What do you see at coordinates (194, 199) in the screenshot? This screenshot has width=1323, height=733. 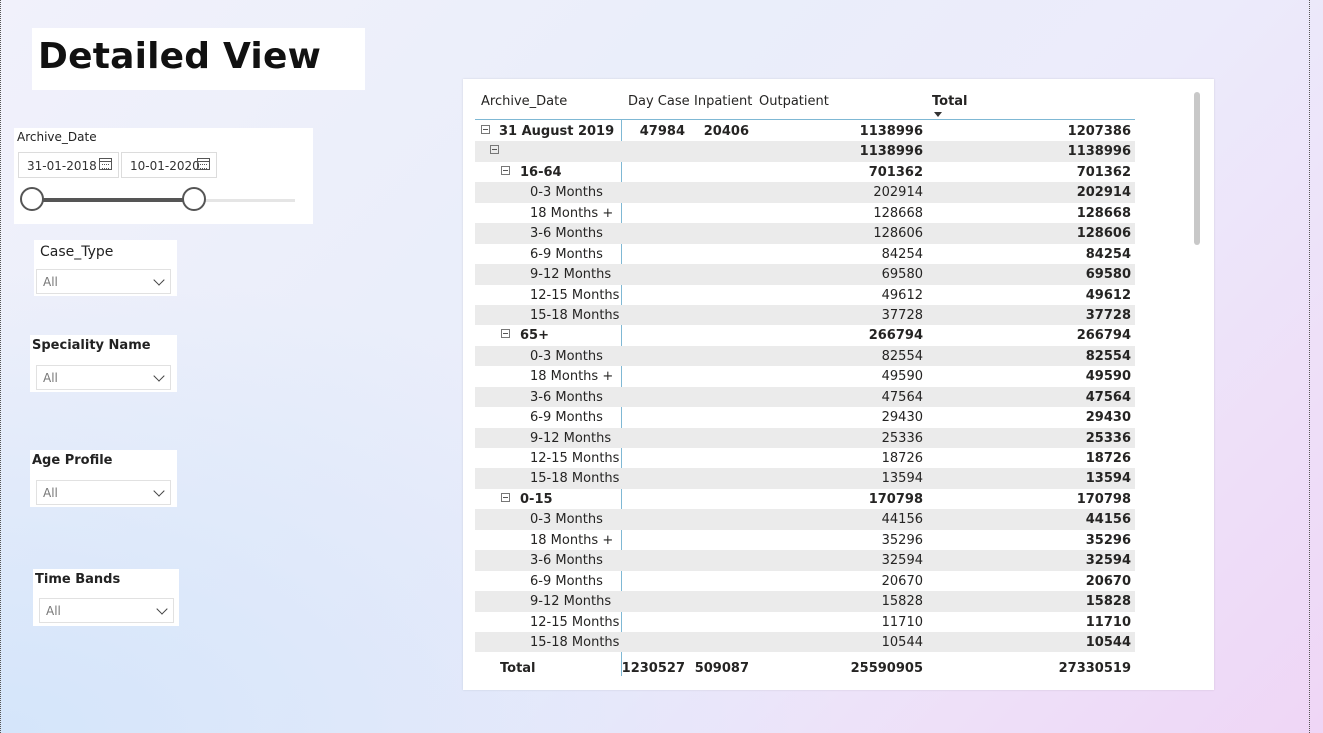 I see `range-end-handle` at bounding box center [194, 199].